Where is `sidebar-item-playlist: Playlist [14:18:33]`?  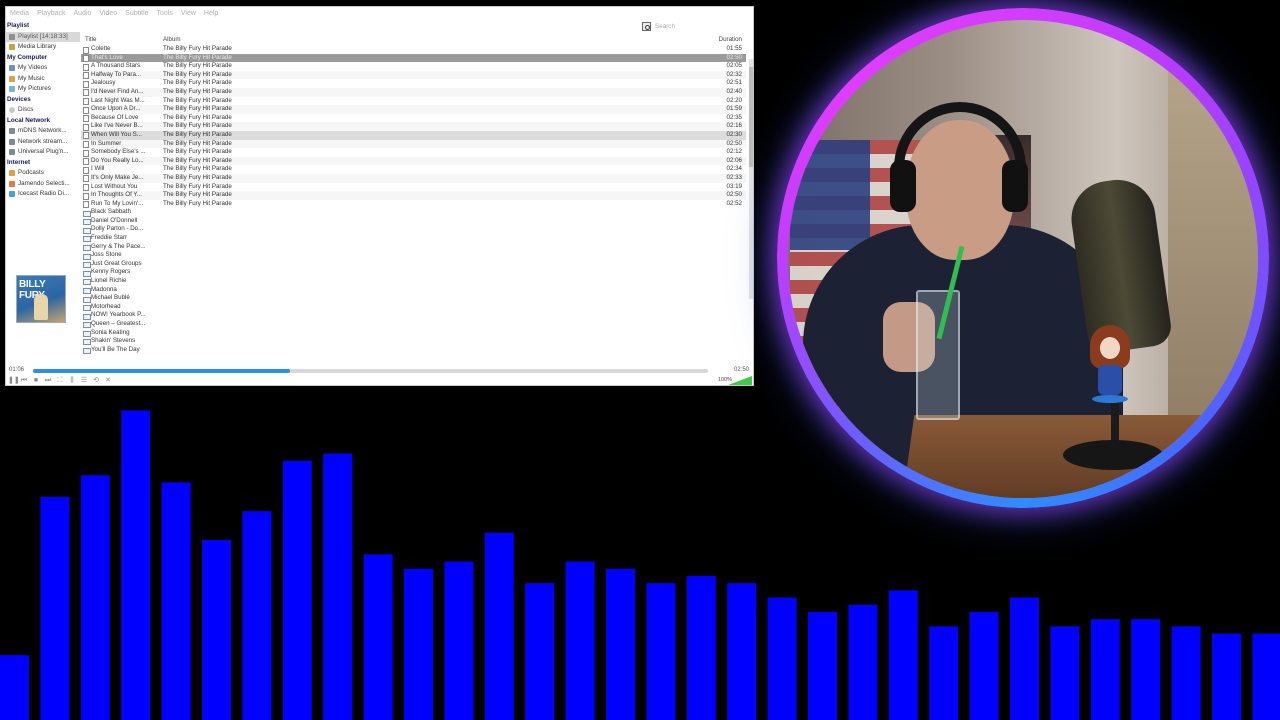 sidebar-item-playlist: Playlist [14:18:33] is located at coordinates (43, 36).